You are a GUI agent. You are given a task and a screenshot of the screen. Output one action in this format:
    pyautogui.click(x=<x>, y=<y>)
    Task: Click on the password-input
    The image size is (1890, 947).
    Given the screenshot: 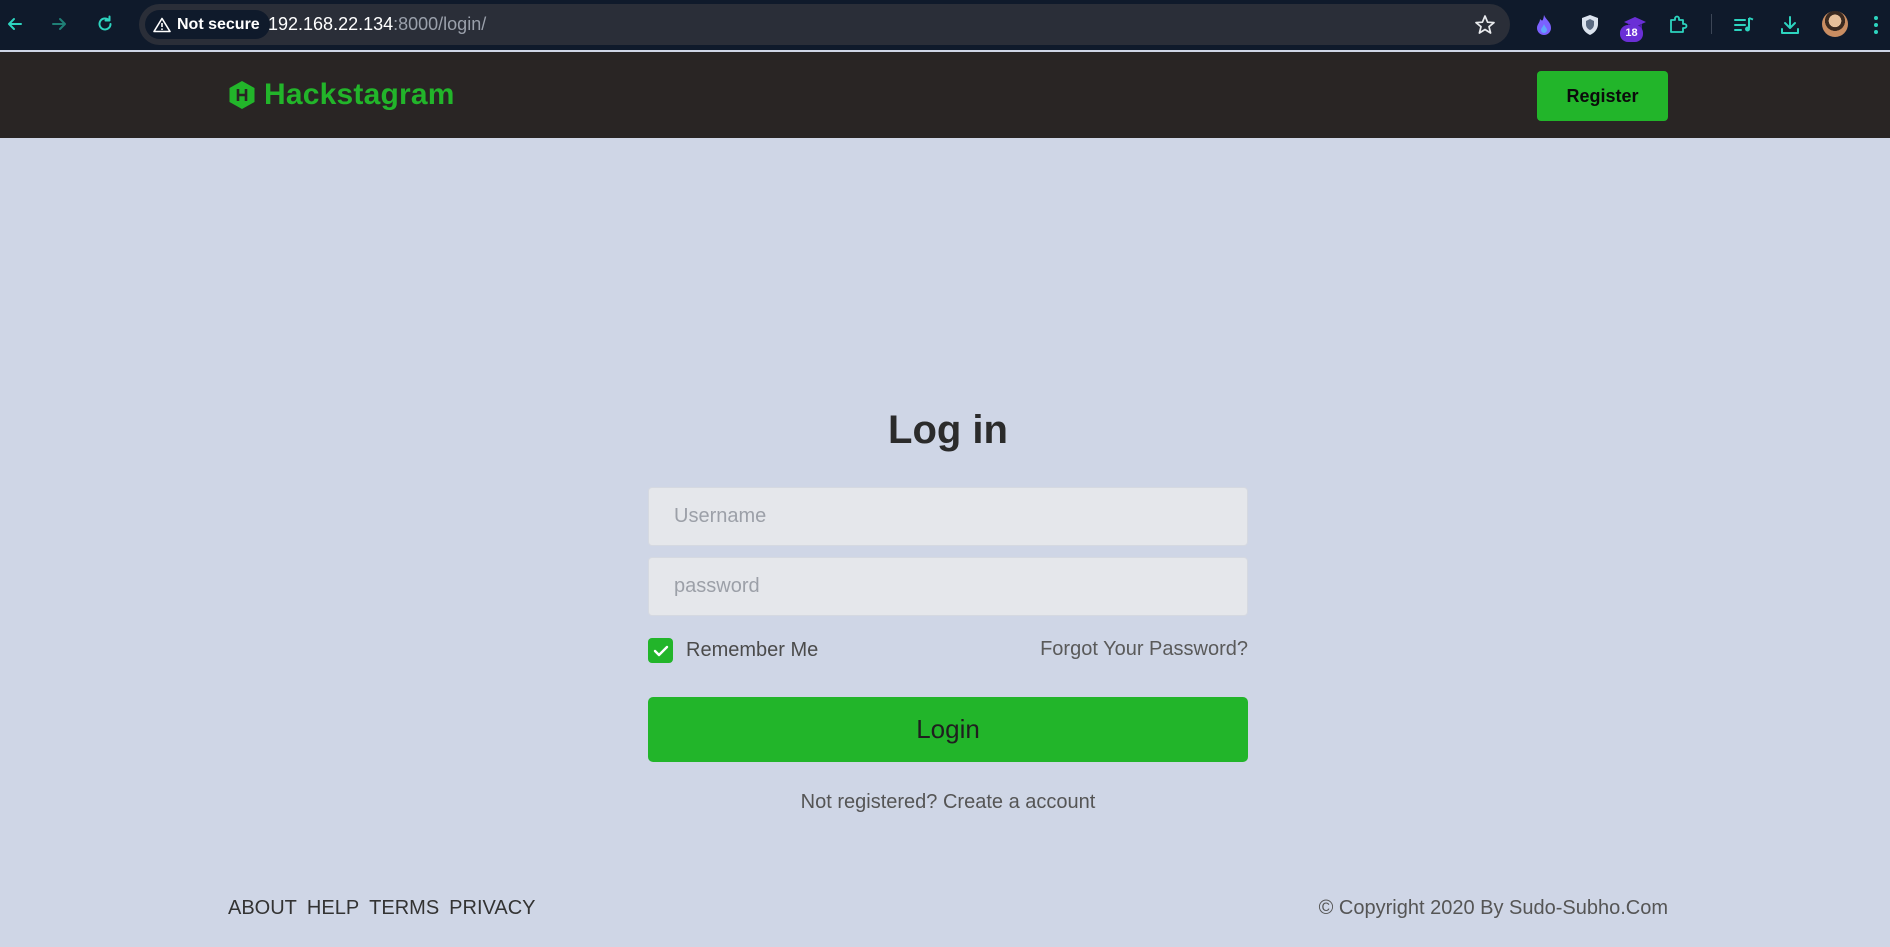 What is the action you would take?
    pyautogui.click(x=948, y=586)
    